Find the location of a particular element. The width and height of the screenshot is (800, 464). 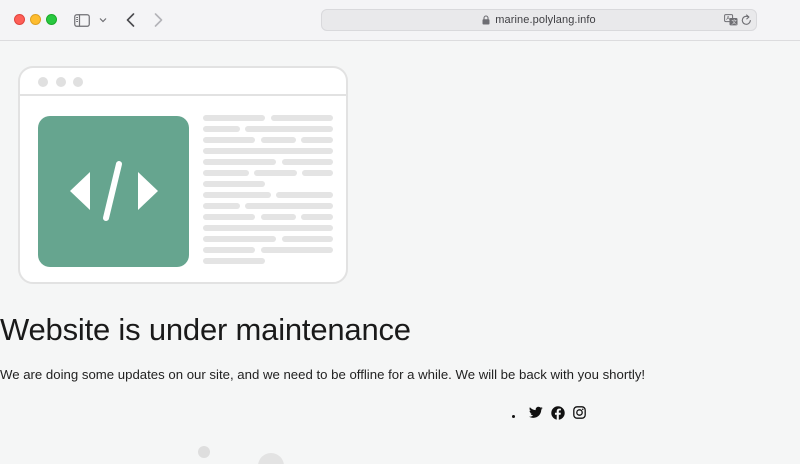

svg-text: 文 is located at coordinates (734, 22).